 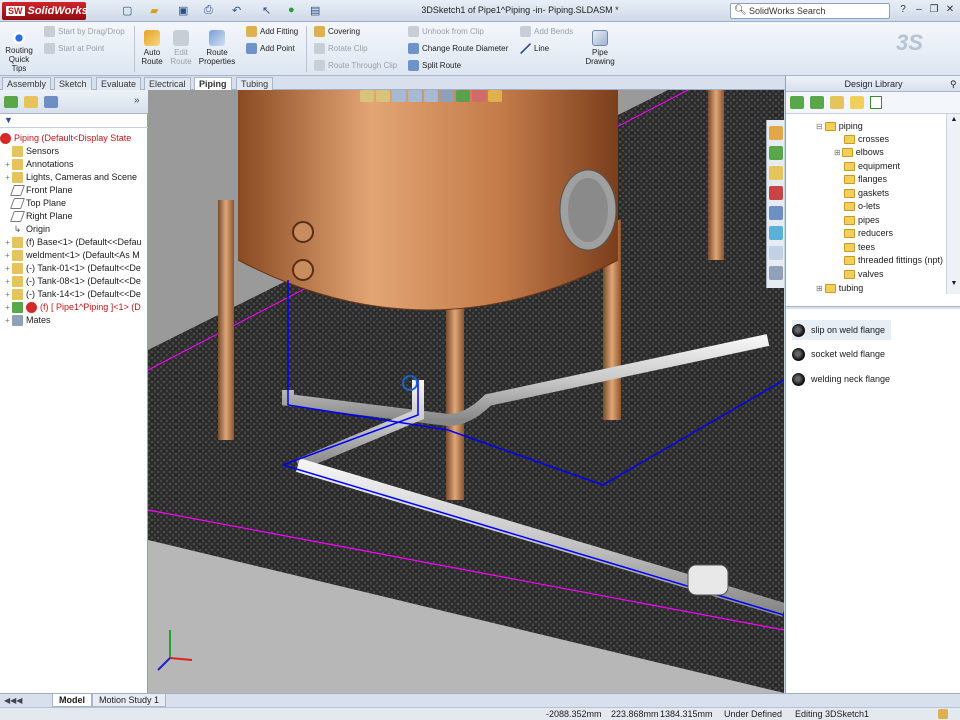 What do you see at coordinates (776, 153) in the screenshot?
I see `design-library-icon` at bounding box center [776, 153].